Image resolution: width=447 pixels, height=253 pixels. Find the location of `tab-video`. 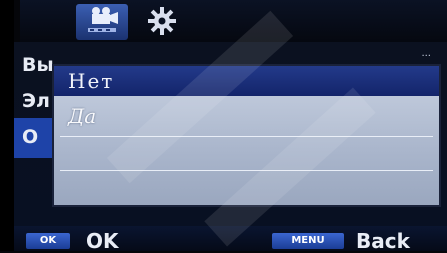

tab-video is located at coordinates (102, 22).